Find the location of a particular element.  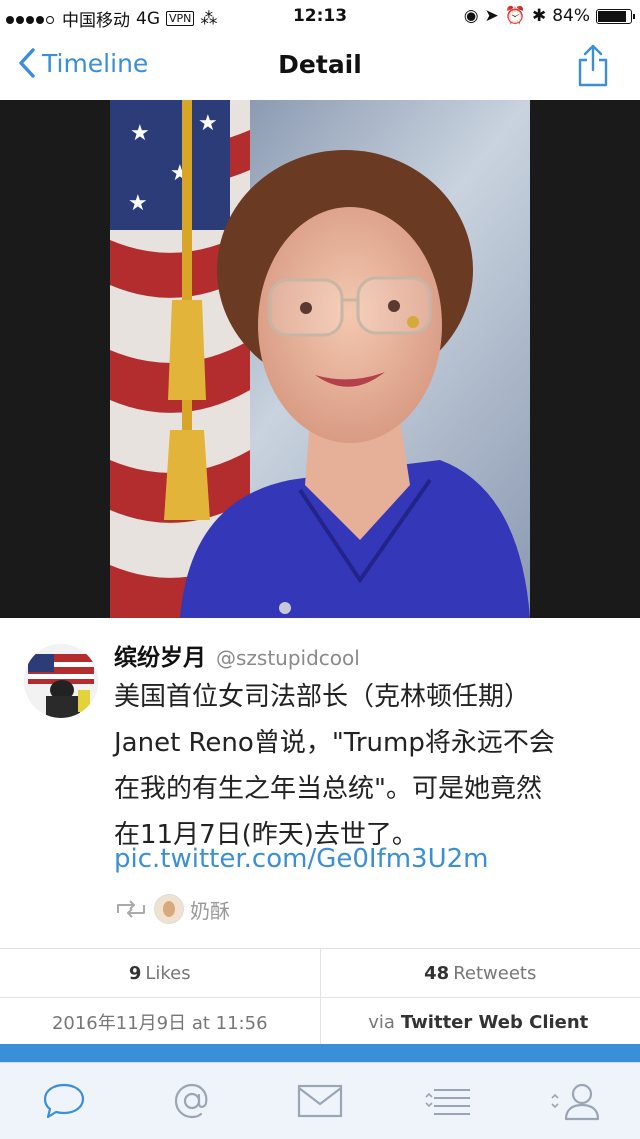

tab-timeline is located at coordinates (64, 1101).